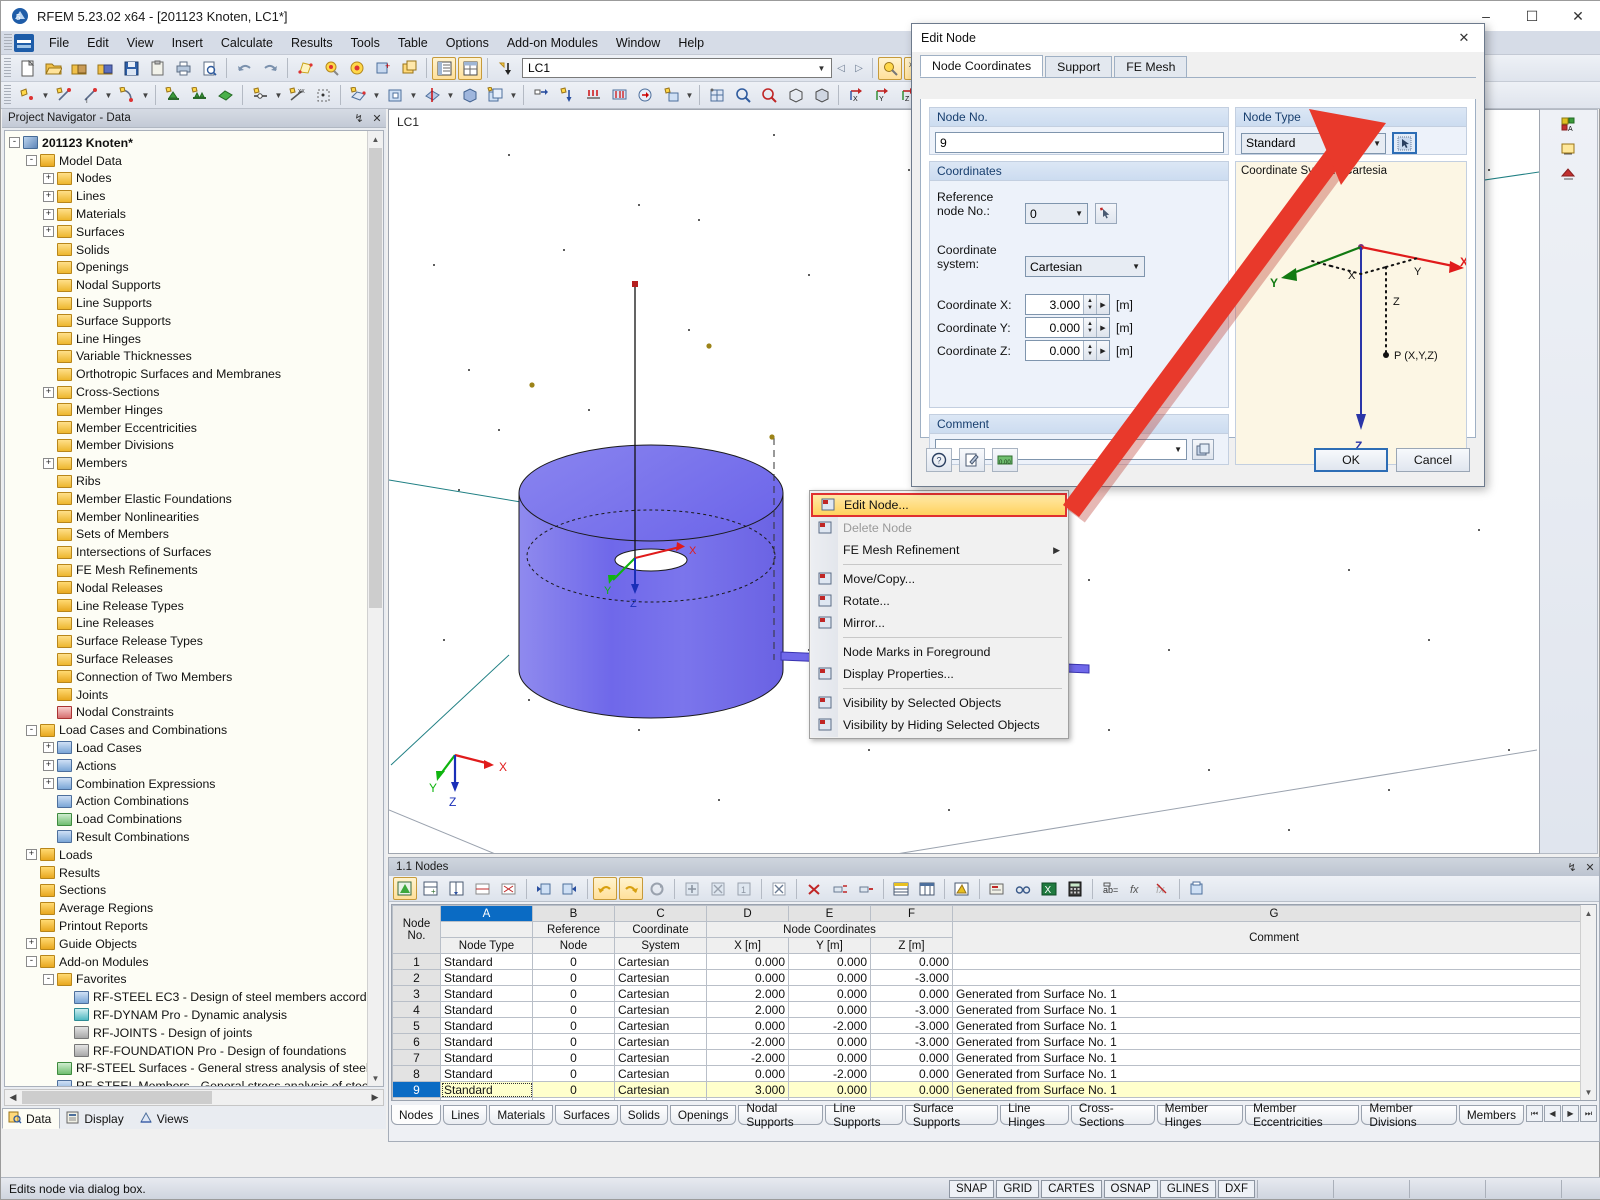 The height and width of the screenshot is (1200, 1600). What do you see at coordinates (1588, 913) in the screenshot?
I see `grid-scroll-up-icon: ▲` at bounding box center [1588, 913].